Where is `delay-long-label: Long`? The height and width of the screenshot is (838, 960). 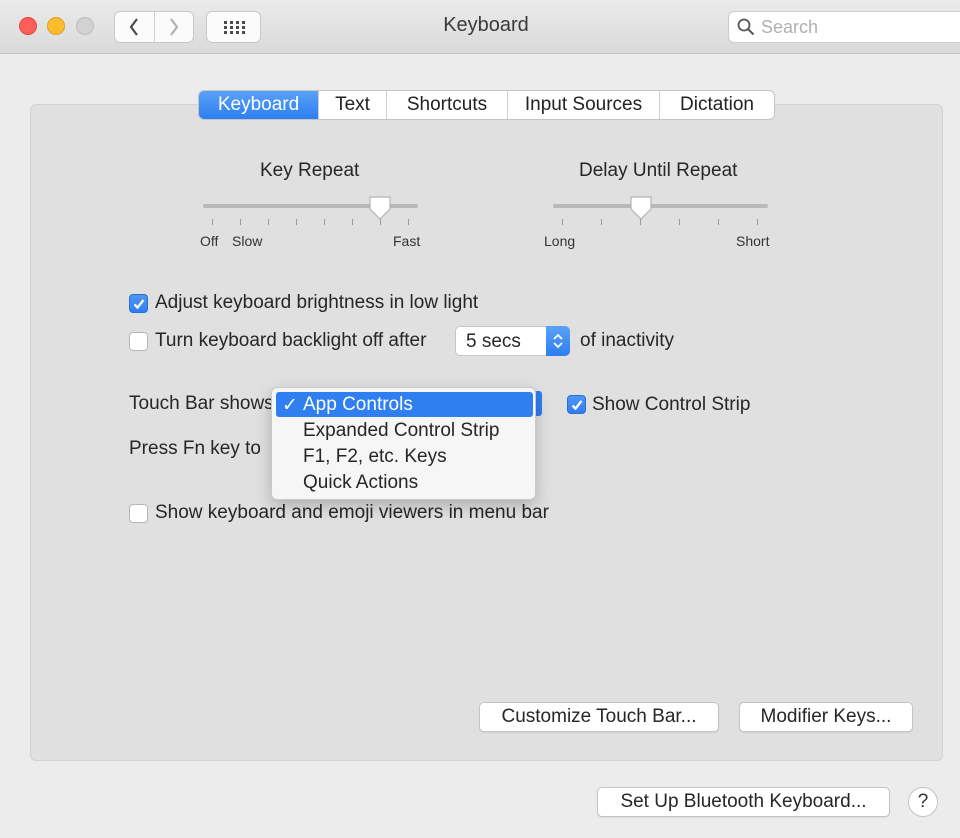
delay-long-label: Long is located at coordinates (560, 241).